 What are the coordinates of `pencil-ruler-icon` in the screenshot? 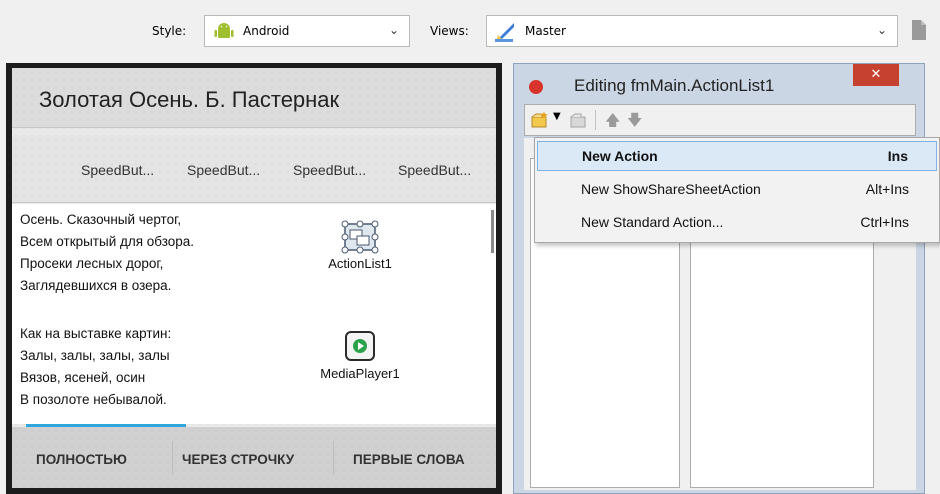 It's located at (504, 32).